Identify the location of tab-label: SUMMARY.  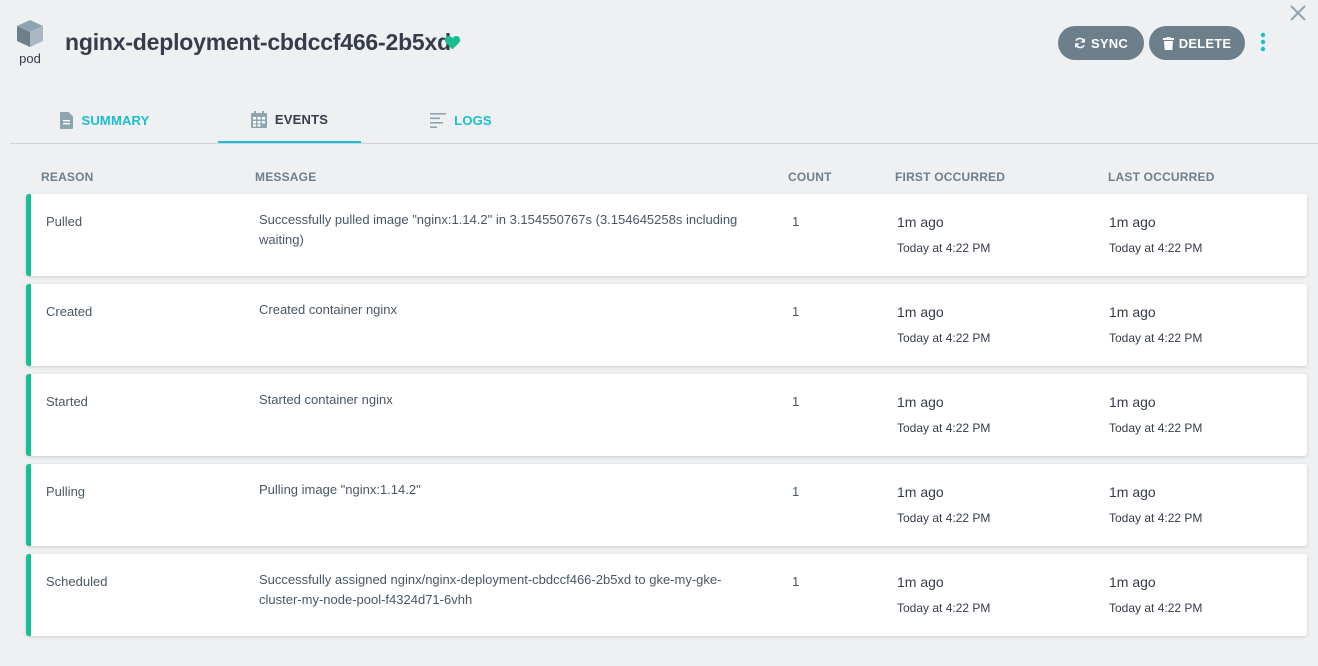
(115, 120).